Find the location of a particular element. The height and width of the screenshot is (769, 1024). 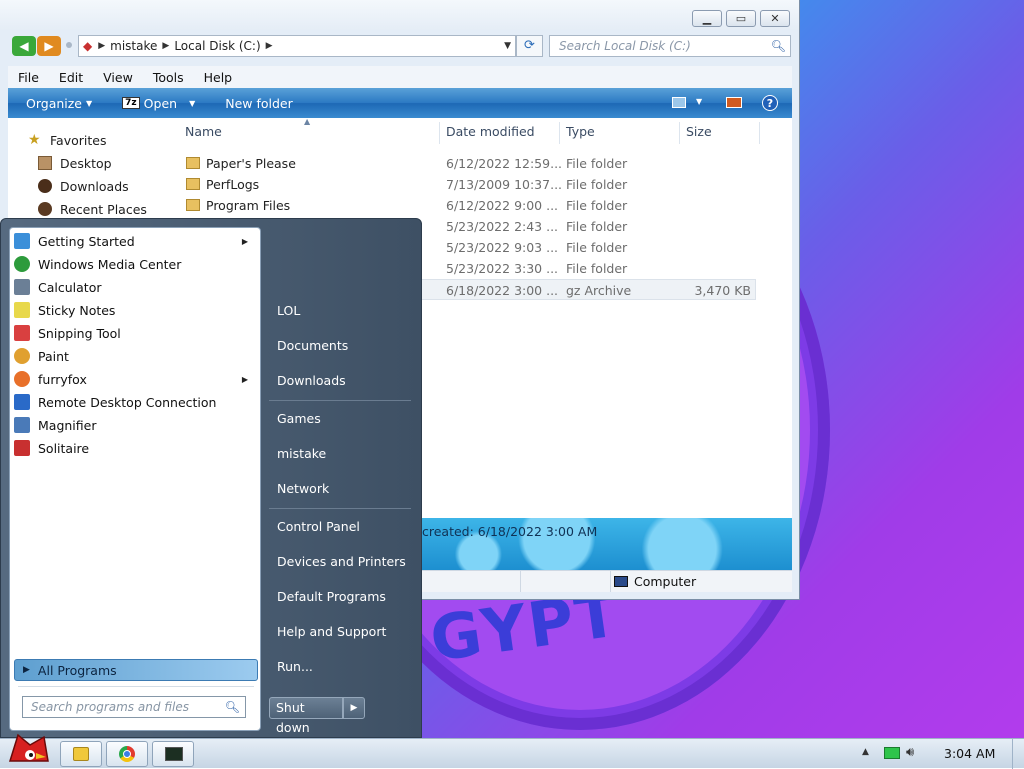

shutdown-button: Shut down is located at coordinates (306, 716).